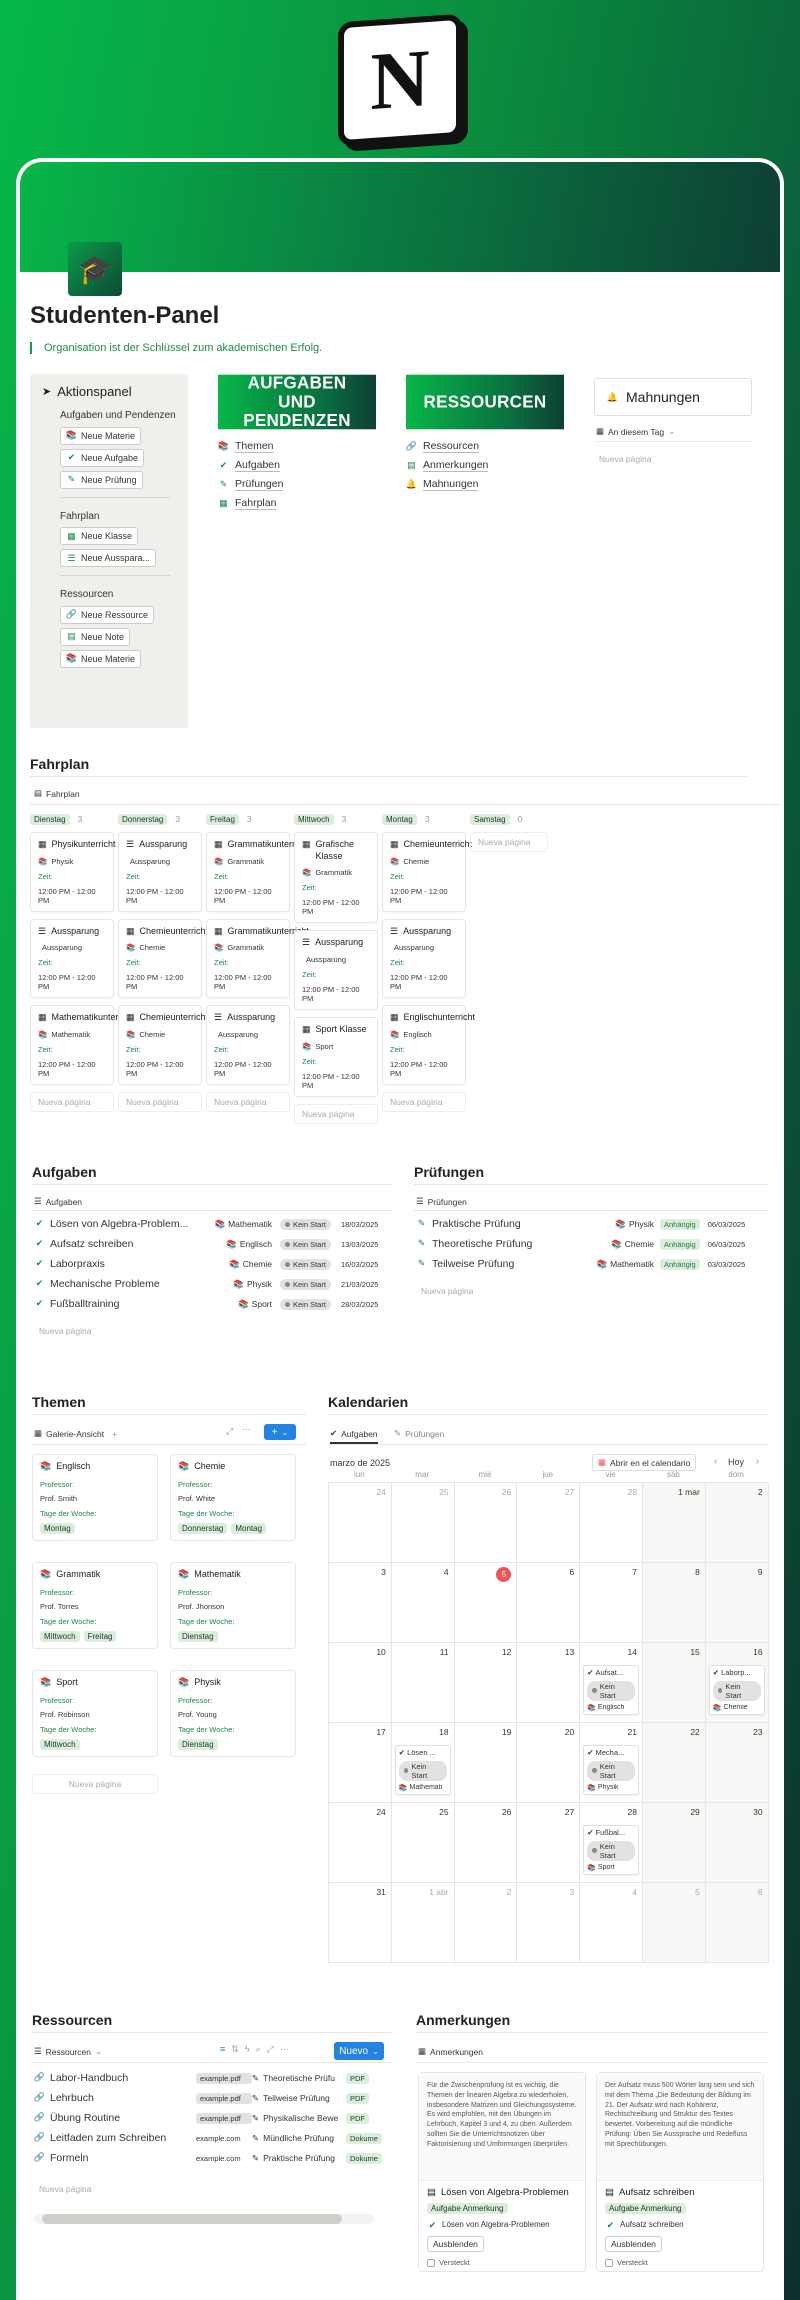 This screenshot has height=2300, width=800. What do you see at coordinates (447, 465) in the screenshot?
I see `link-anmerkungen: ▤ Anmerkungen` at bounding box center [447, 465].